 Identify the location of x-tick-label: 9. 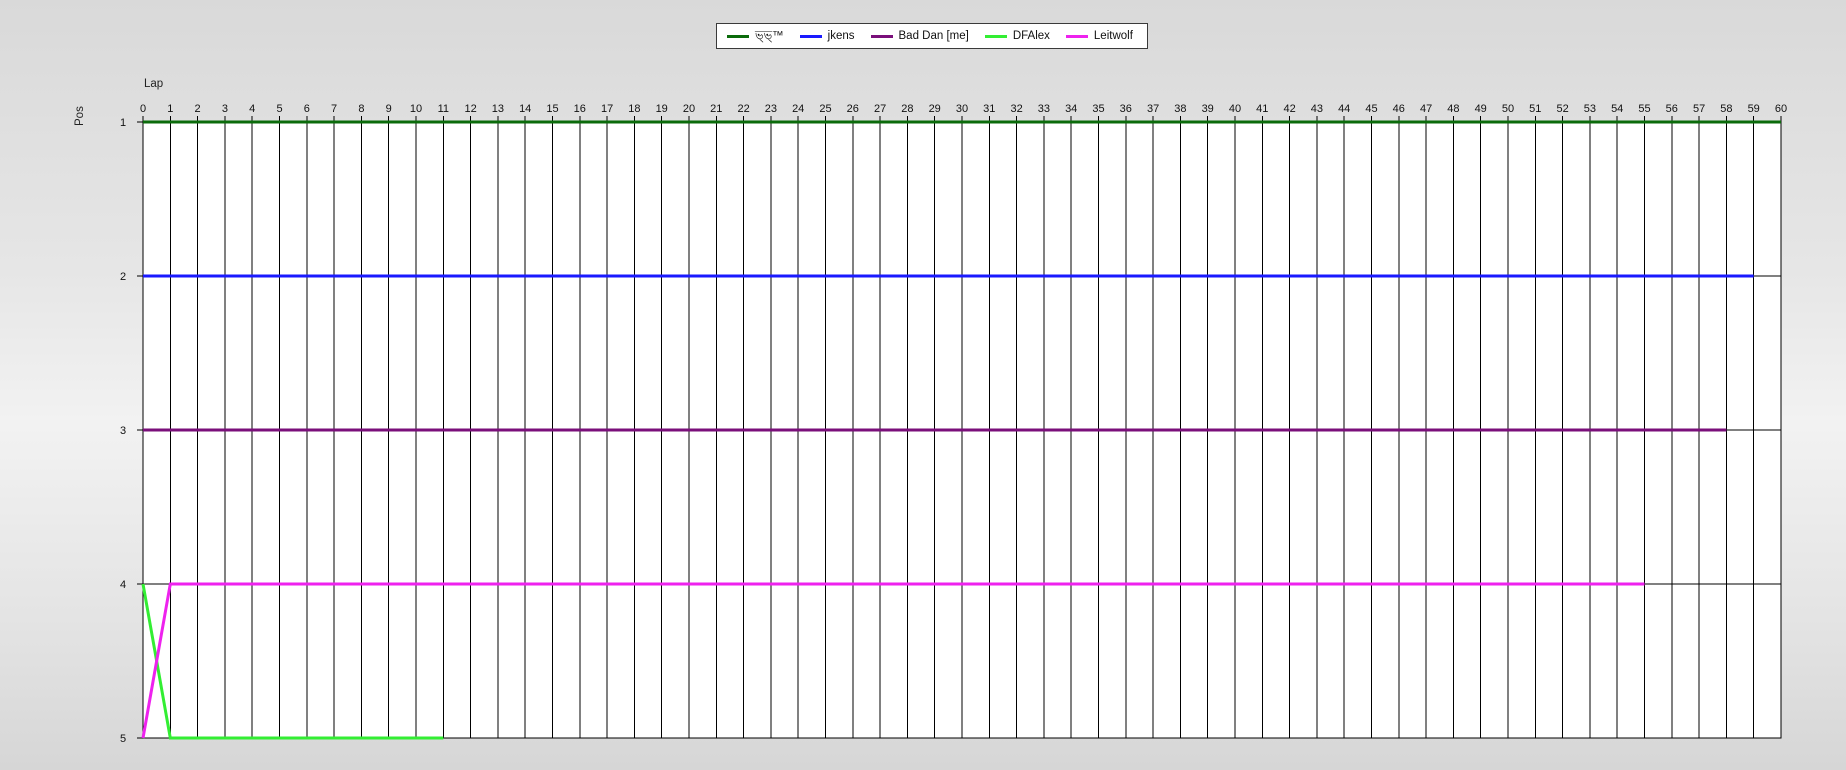
(389, 109).